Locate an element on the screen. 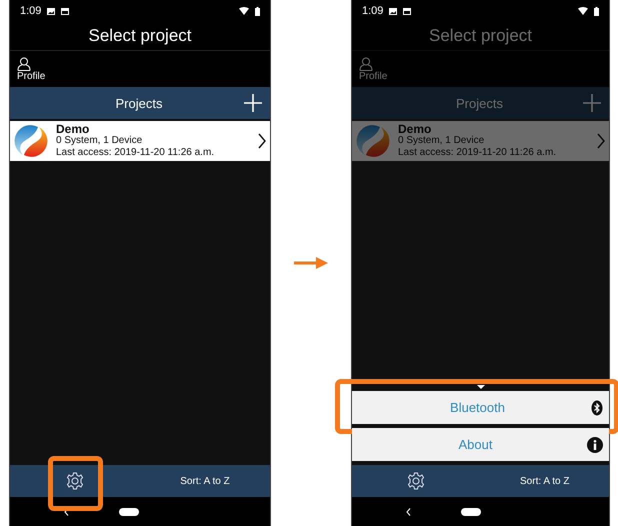 The height and width of the screenshot is (526, 618). back-icon is located at coordinates (408, 512).